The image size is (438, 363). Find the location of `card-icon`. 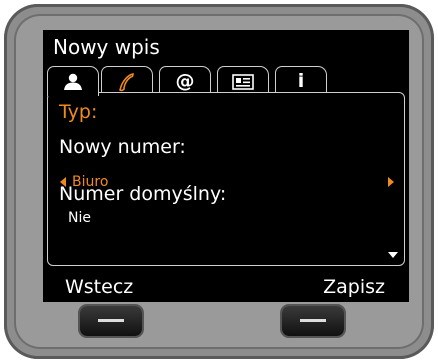

card-icon is located at coordinates (243, 81).